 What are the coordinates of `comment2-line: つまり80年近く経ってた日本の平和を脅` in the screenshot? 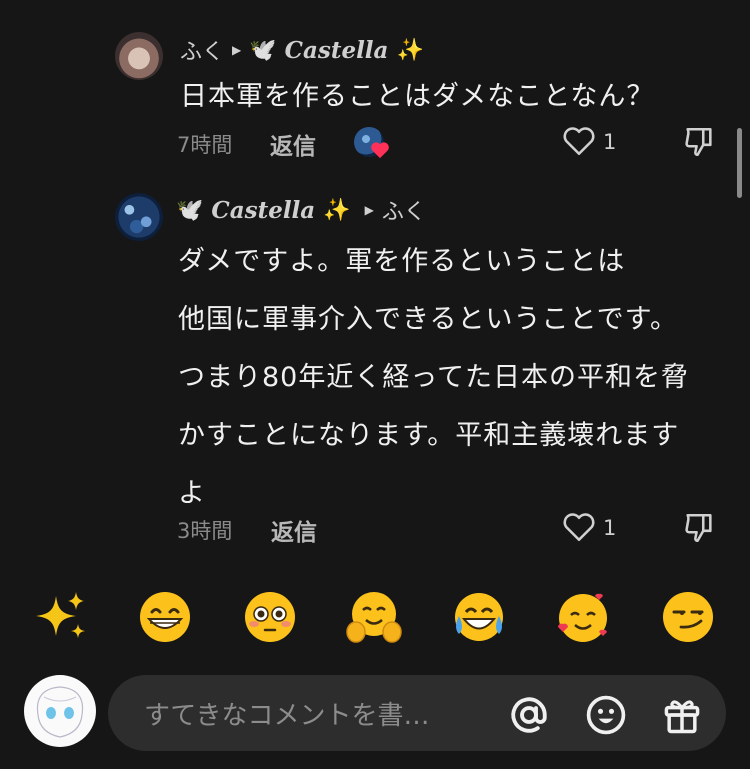 It's located at (434, 377).